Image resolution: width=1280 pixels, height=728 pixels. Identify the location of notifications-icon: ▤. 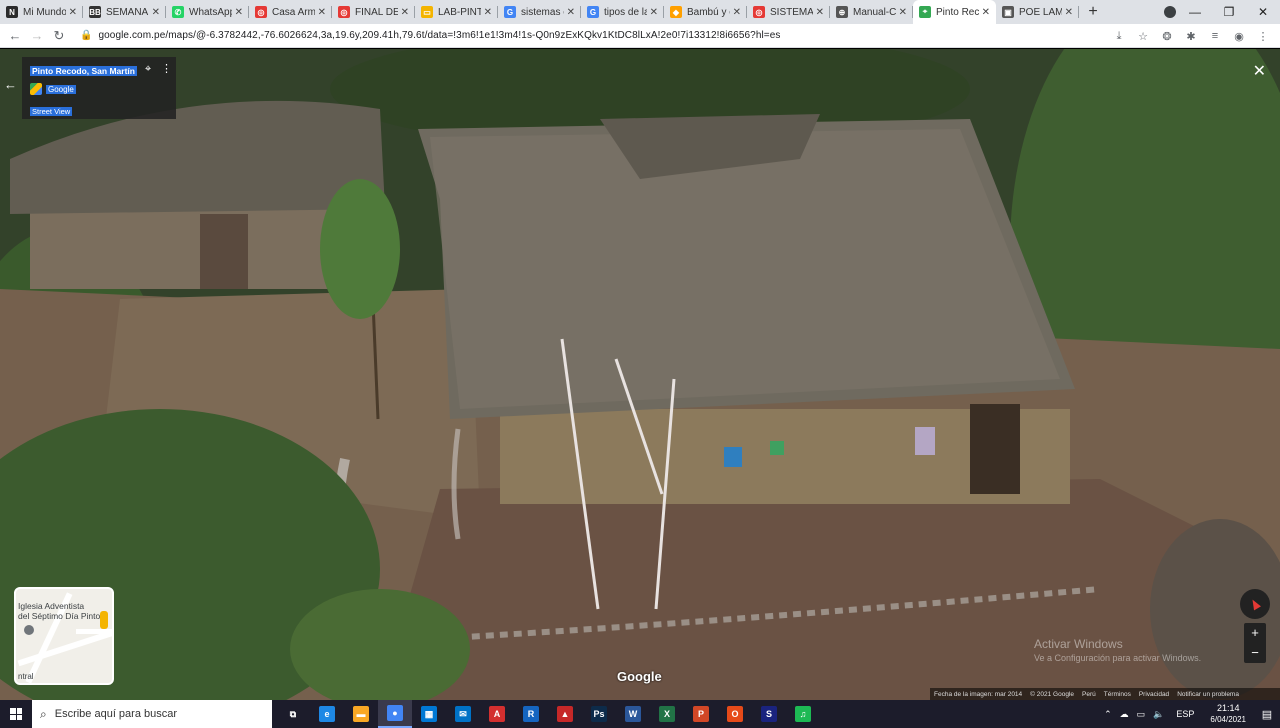
(1267, 714).